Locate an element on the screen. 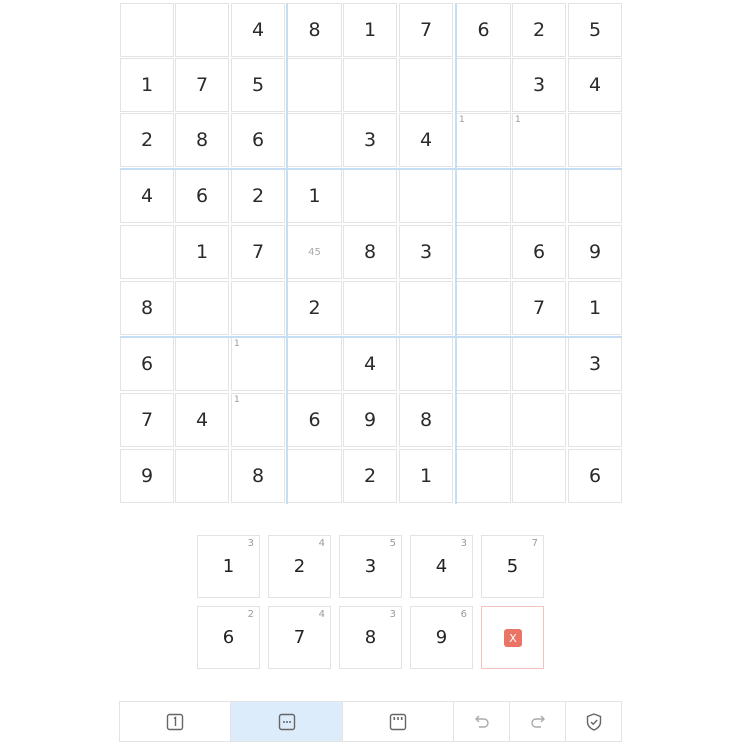 Image resolution: width=750 pixels, height=749 pixels. board-cell-r1c2 is located at coordinates (202, 30).